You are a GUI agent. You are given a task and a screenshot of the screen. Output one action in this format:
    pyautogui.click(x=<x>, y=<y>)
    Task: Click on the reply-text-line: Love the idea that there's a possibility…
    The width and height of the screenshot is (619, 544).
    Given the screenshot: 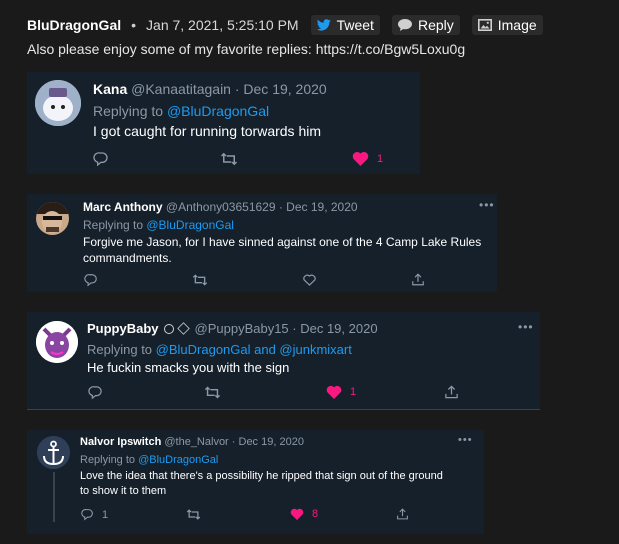 What is the action you would take?
    pyautogui.click(x=261, y=476)
    